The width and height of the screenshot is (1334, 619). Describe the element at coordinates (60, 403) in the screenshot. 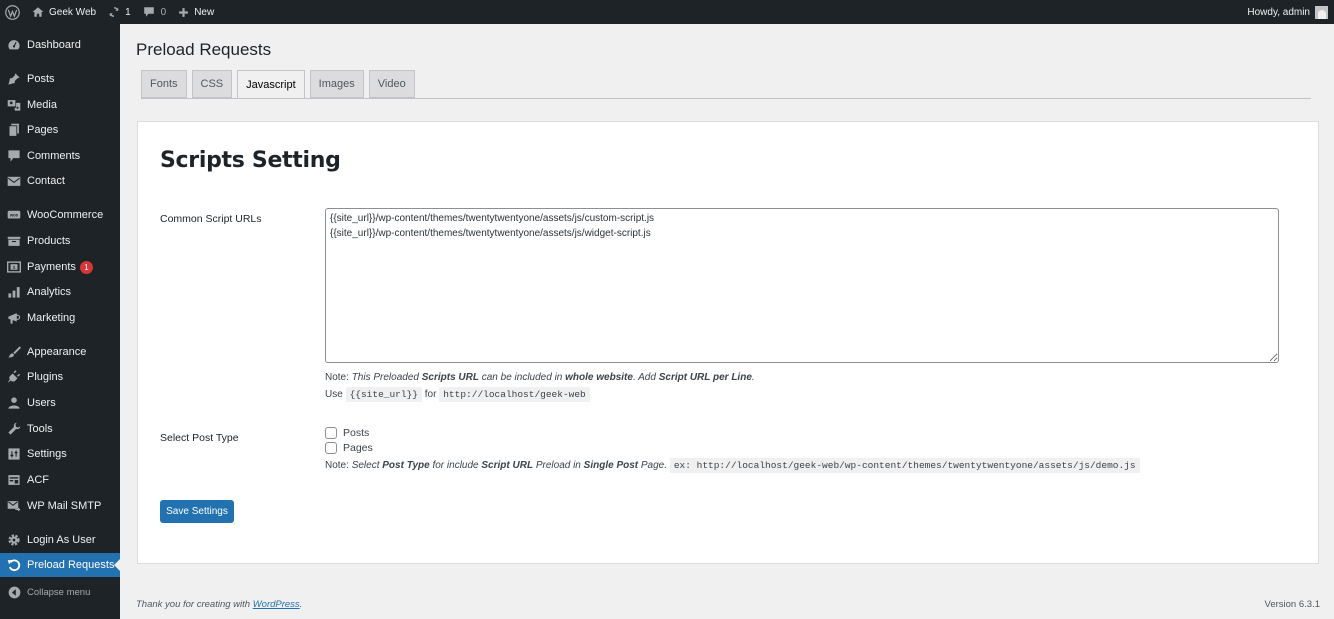

I see `sidebar-item-users: Users` at that location.